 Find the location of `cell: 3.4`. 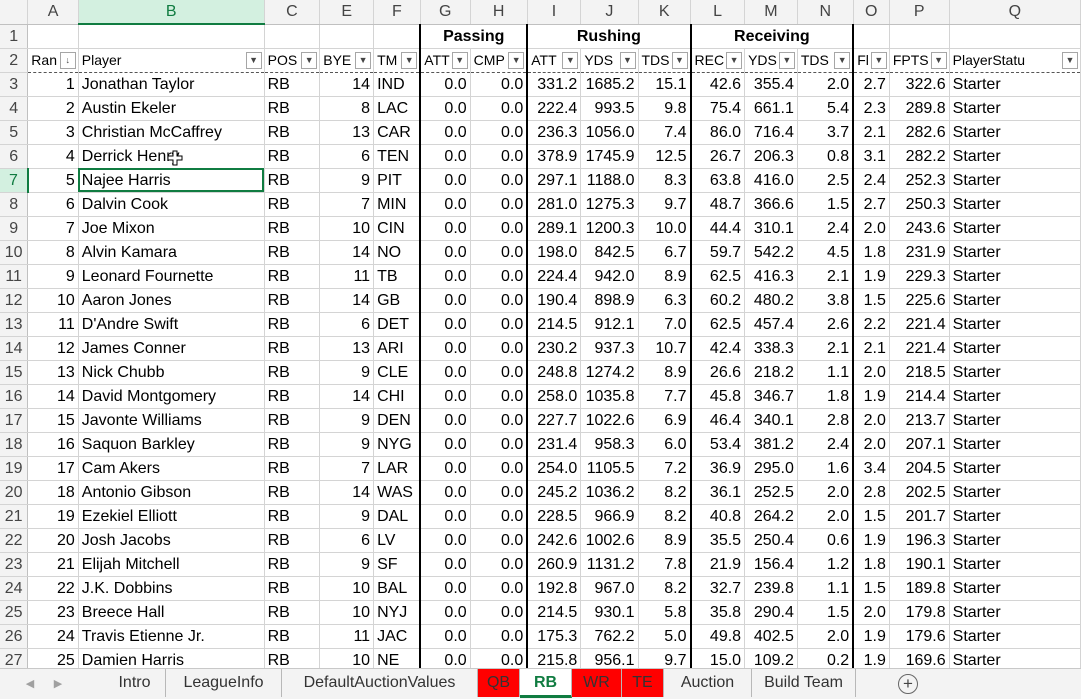

cell: 3.4 is located at coordinates (871, 468).